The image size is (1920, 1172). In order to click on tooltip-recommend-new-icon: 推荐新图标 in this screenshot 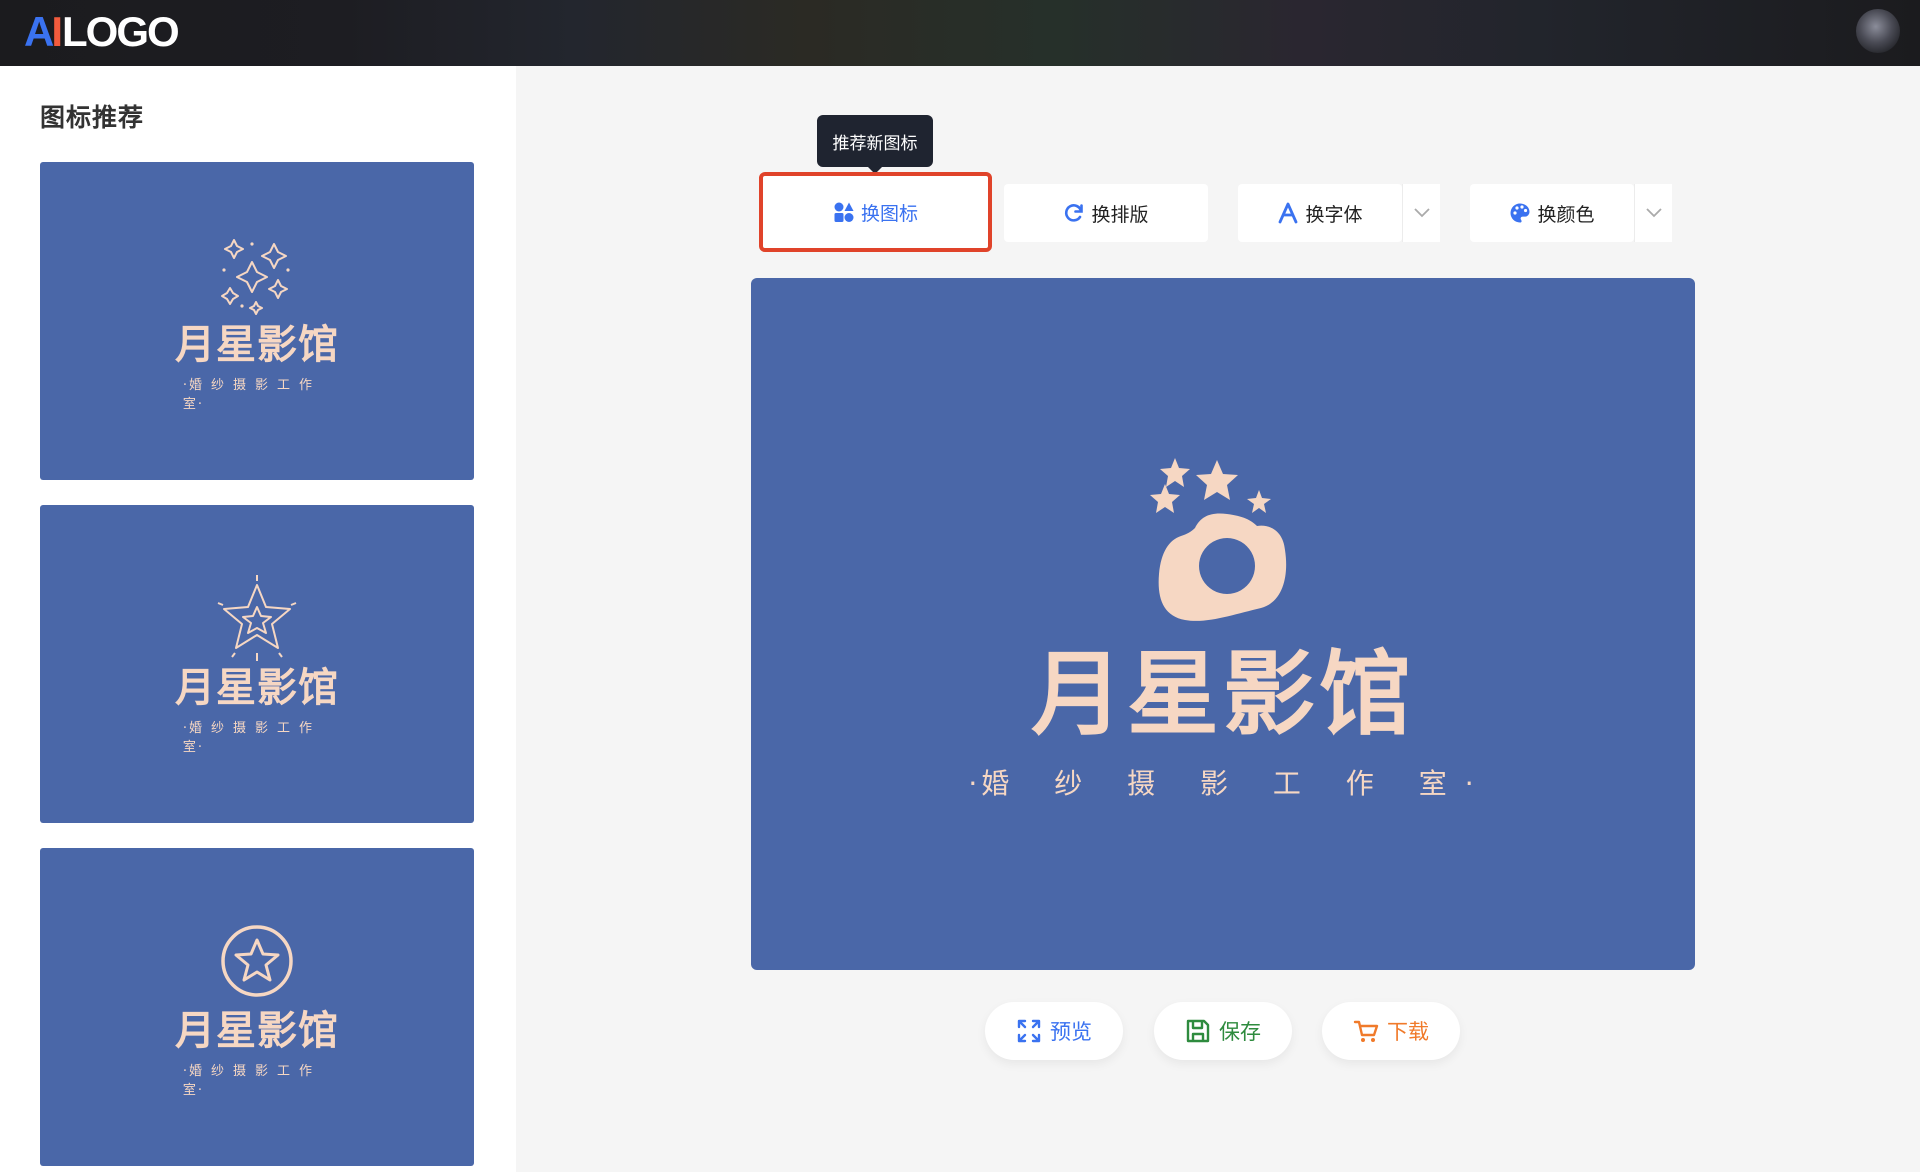, I will do `click(875, 144)`.